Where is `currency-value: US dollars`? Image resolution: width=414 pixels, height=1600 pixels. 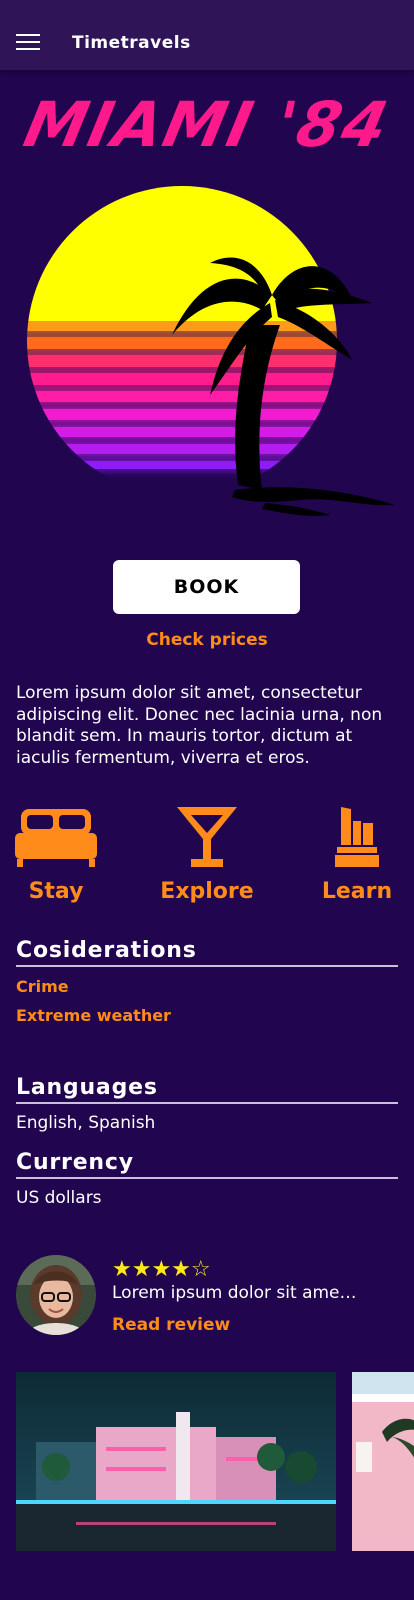
currency-value: US dollars is located at coordinates (59, 1198).